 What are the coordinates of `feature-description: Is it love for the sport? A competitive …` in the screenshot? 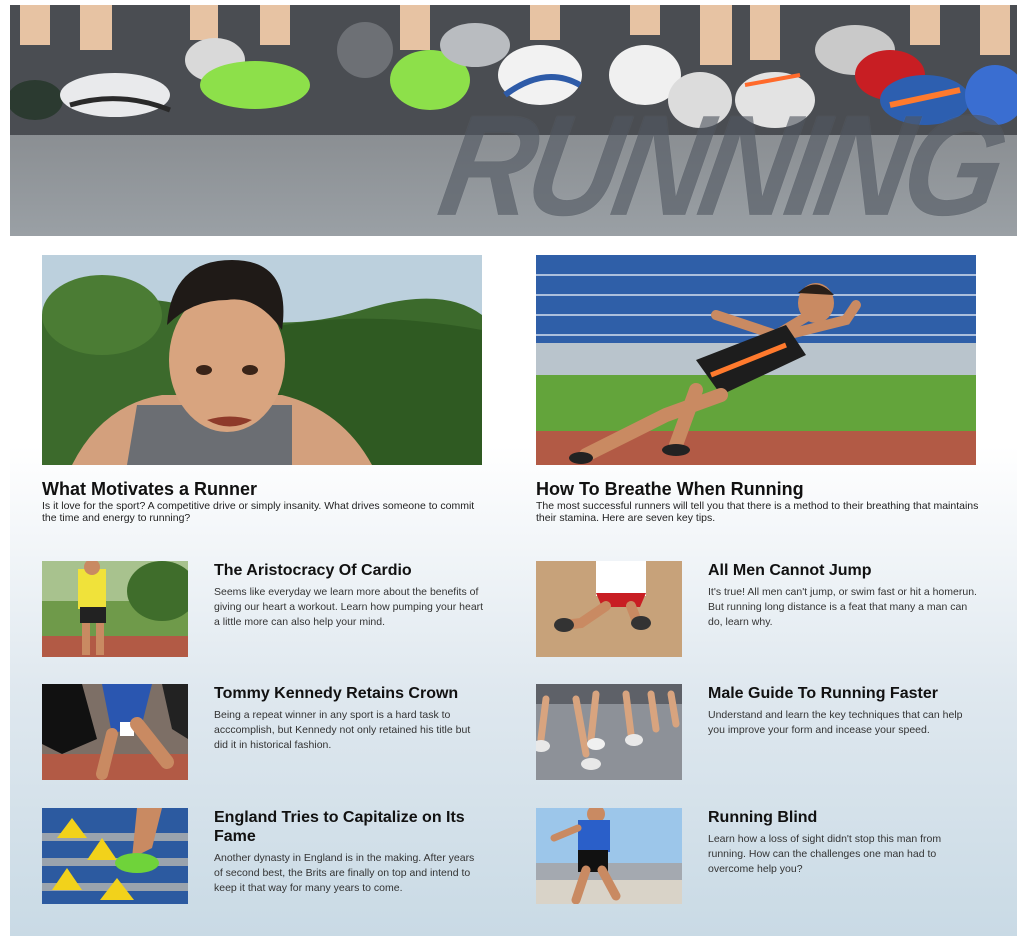 It's located at (258, 512).